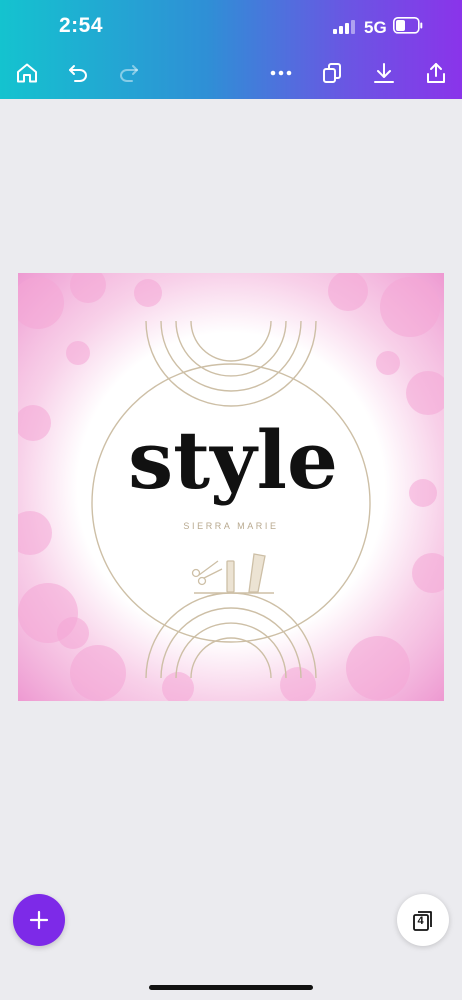 This screenshot has width=462, height=1000. Describe the element at coordinates (230, 526) in the screenshot. I see `design-subtitle: SIERRA MARIE` at that location.